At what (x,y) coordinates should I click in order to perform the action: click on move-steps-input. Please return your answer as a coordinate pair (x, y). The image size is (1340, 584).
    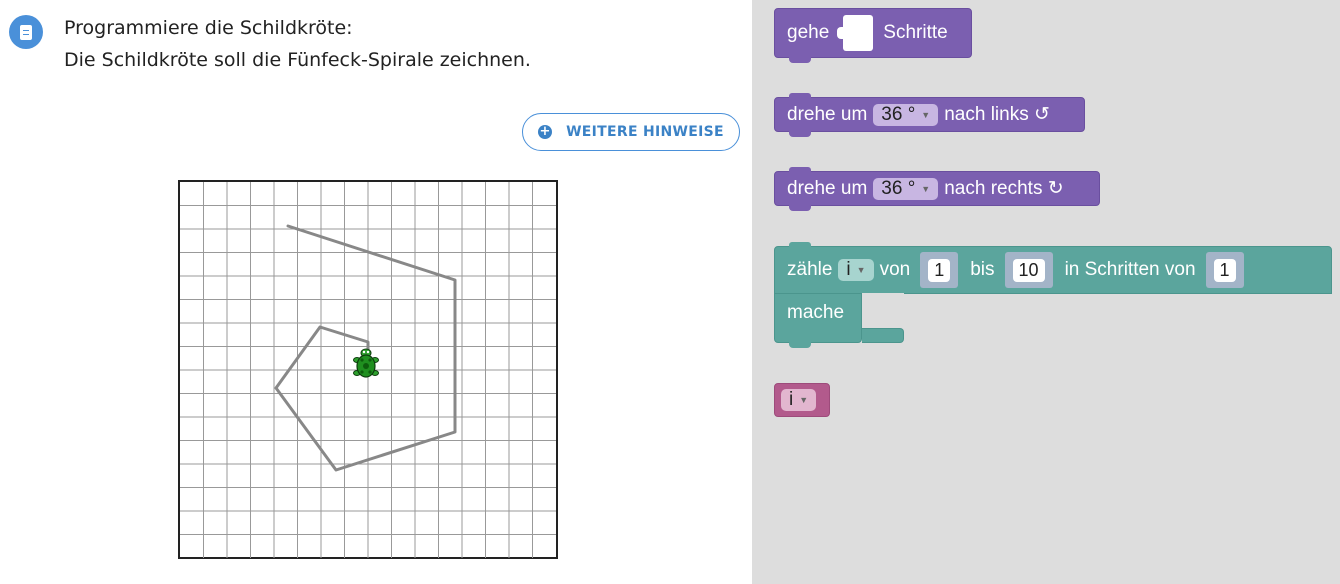
    Looking at the image, I should click on (855, 33).